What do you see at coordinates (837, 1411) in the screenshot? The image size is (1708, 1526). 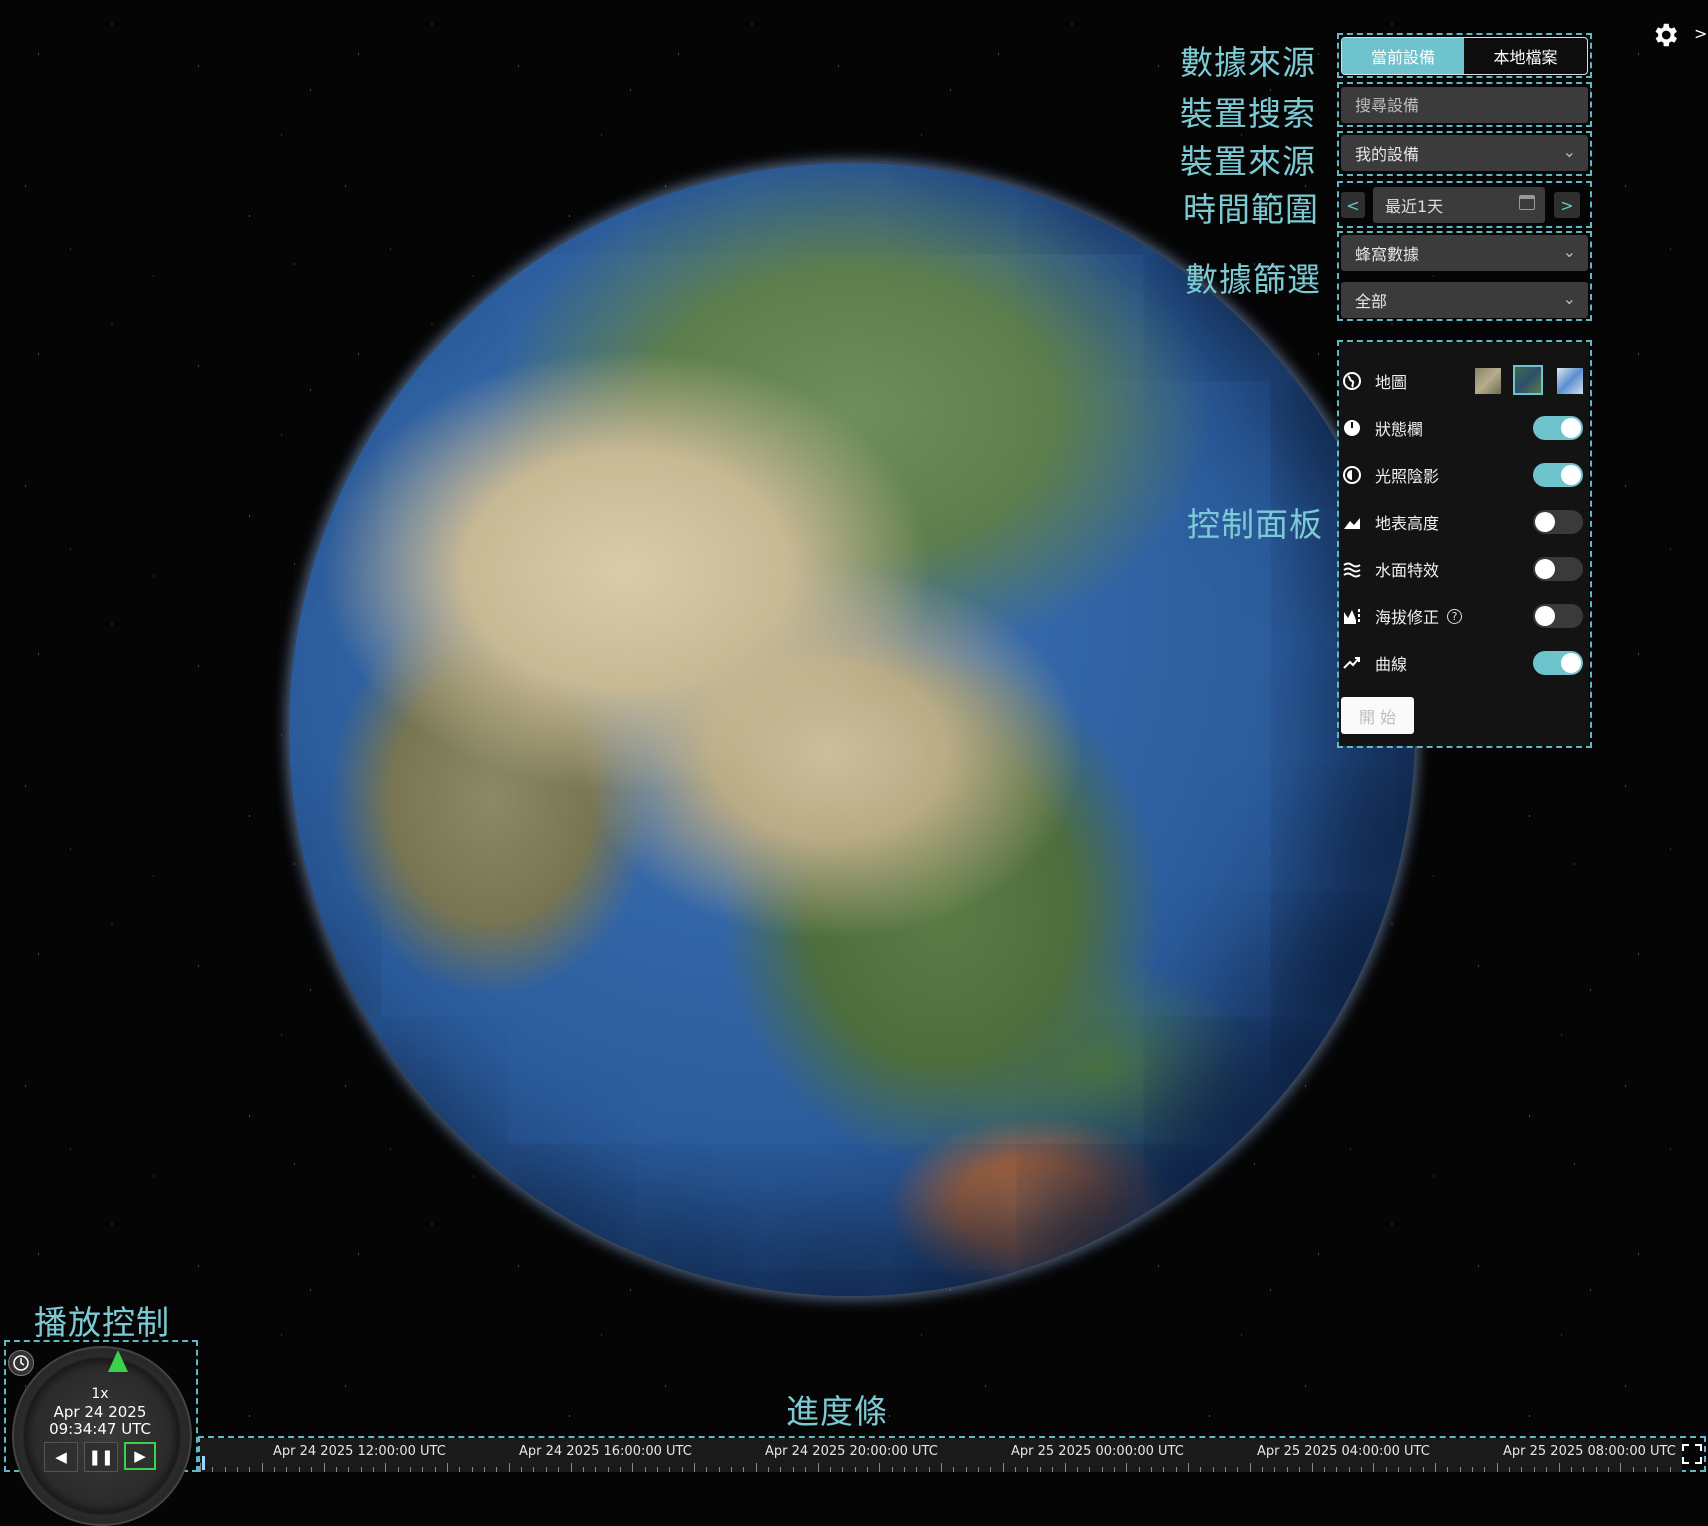 I see `label-progress-bar: 進度條` at bounding box center [837, 1411].